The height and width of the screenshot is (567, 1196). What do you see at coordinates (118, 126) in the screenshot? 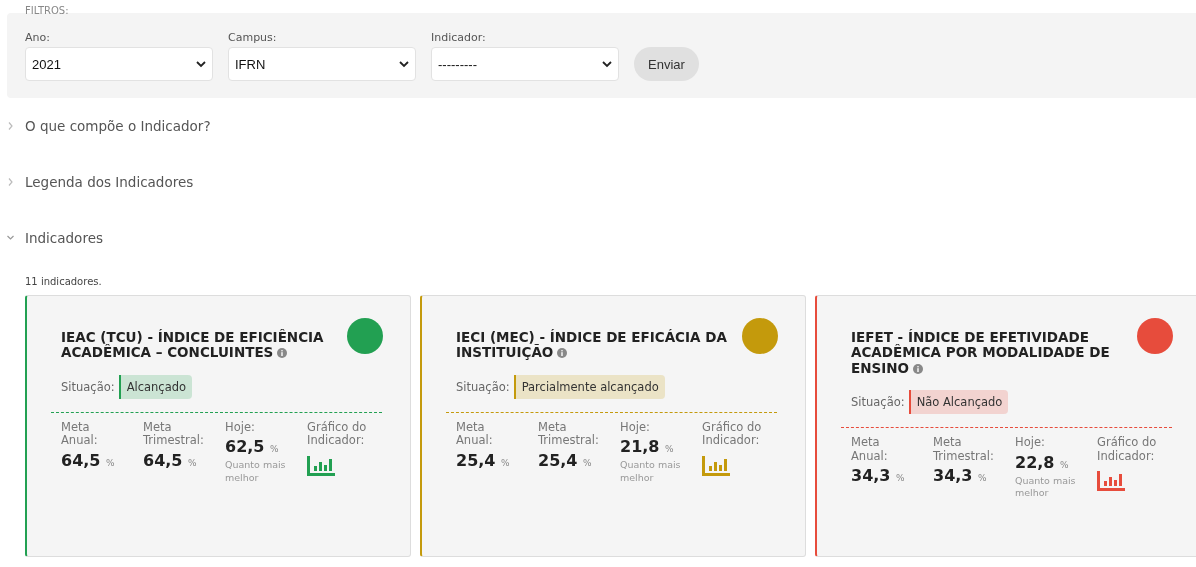
I see `section-toggle: O que compõe o Indicador?` at bounding box center [118, 126].